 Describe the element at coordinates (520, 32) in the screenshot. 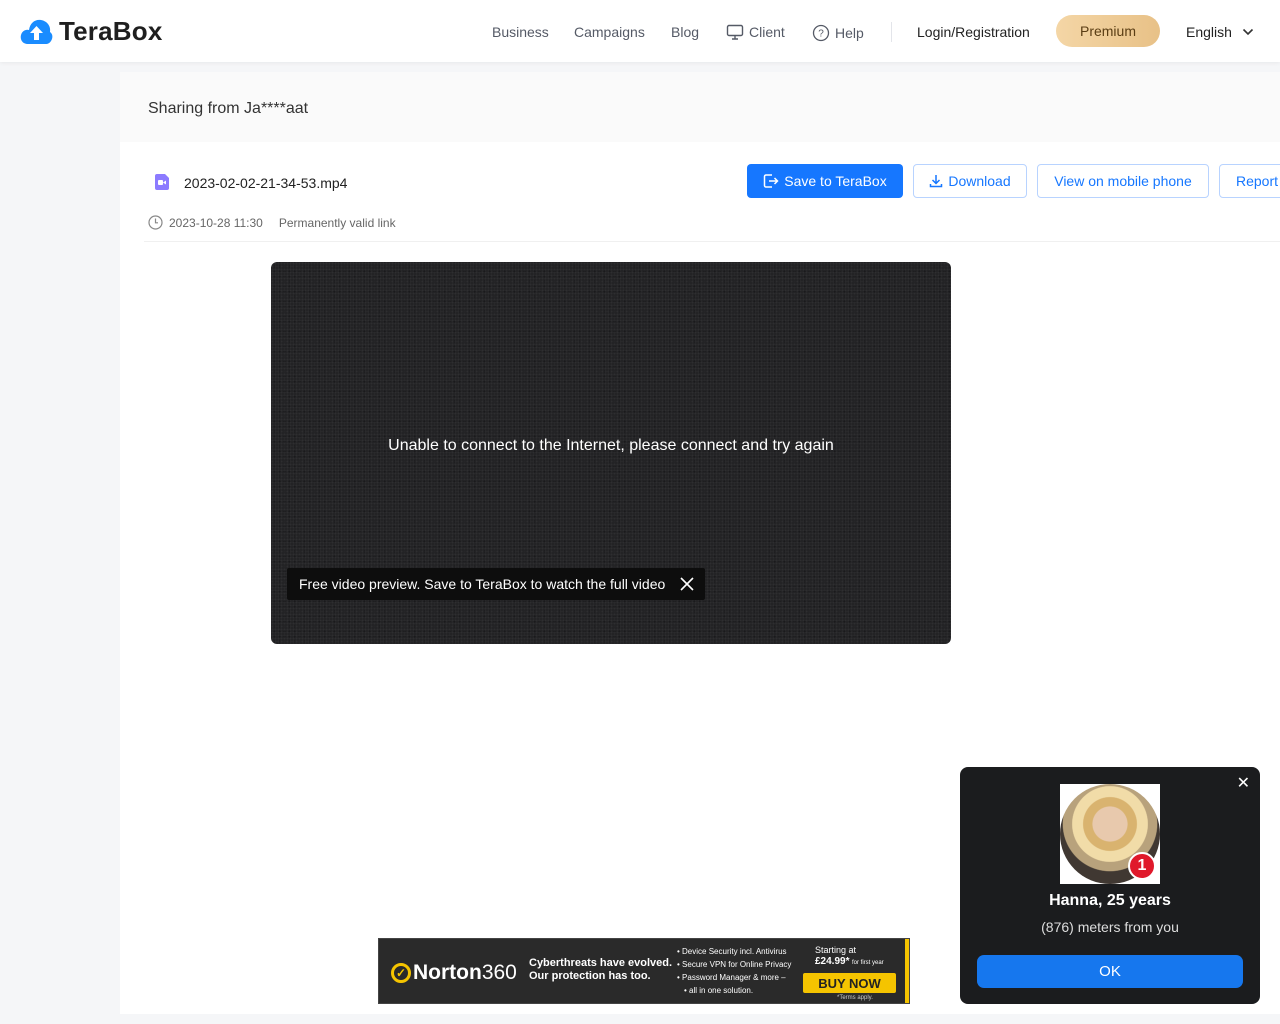

I see `nav-business: Business` at that location.